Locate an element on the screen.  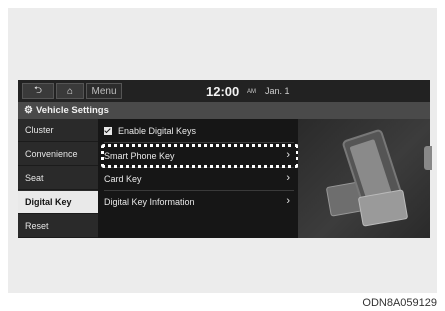
figure-caption: ODN8A059129 is located at coordinates (399, 303).